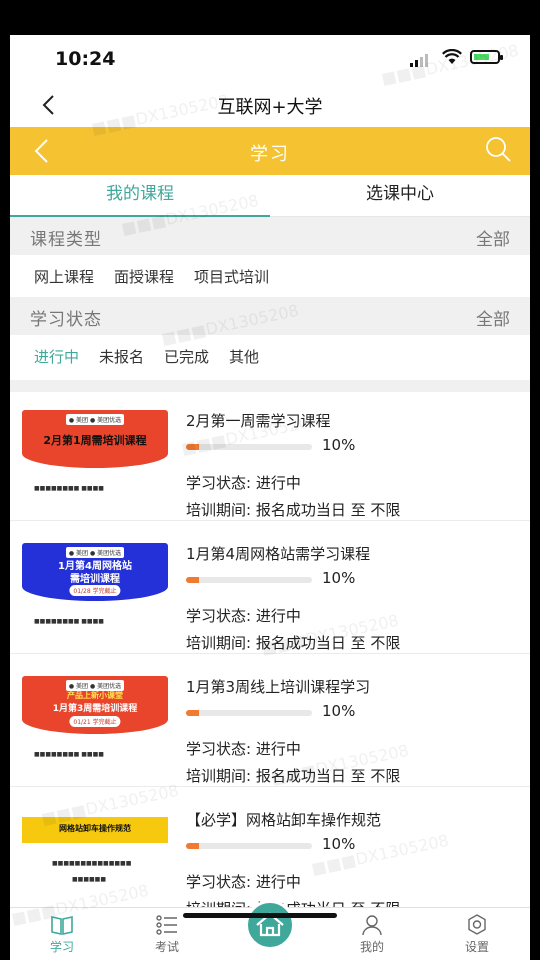  What do you see at coordinates (284, 820) in the screenshot?
I see `course-title: 【必学】网格站卸车操作规范` at bounding box center [284, 820].